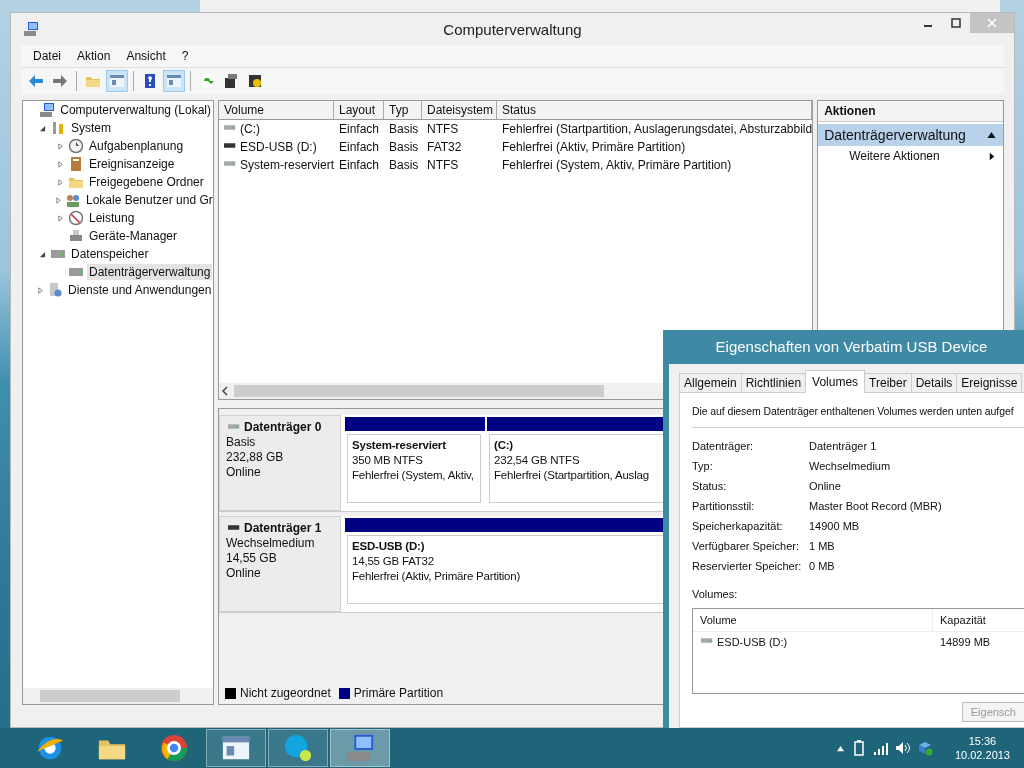 This screenshot has width=1024, height=768. I want to click on disk-size: 232,88 GB, so click(255, 457).